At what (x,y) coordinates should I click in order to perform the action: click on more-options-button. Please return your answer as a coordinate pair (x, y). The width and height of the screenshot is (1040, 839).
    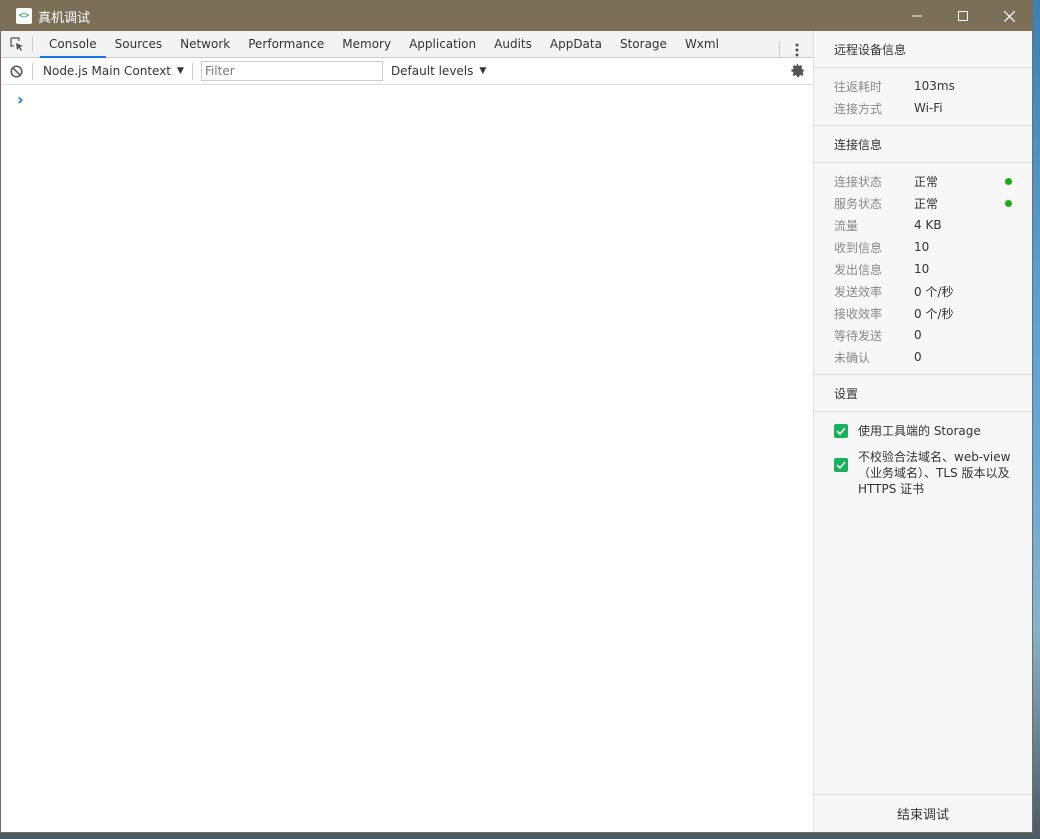
    Looking at the image, I should click on (796, 49).